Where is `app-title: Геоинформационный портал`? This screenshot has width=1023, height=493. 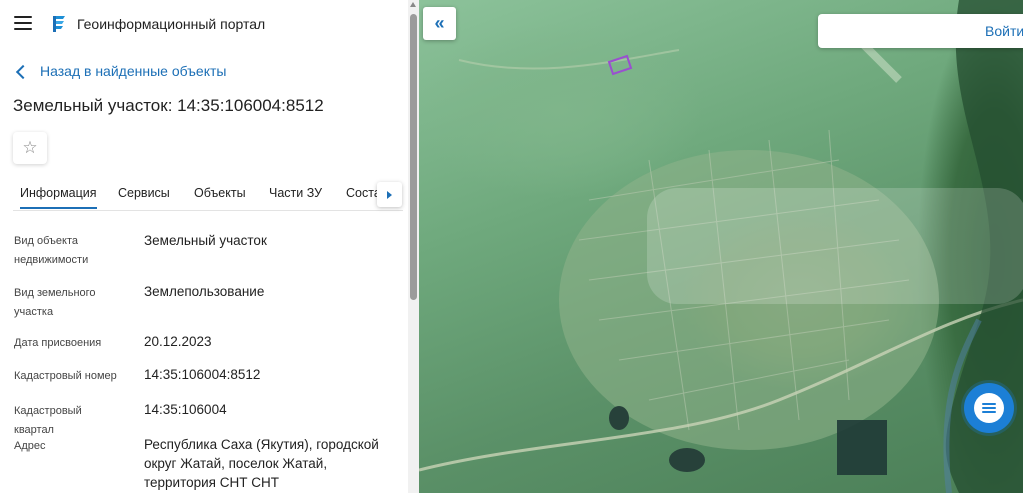 app-title: Геоинформационный портал is located at coordinates (171, 24).